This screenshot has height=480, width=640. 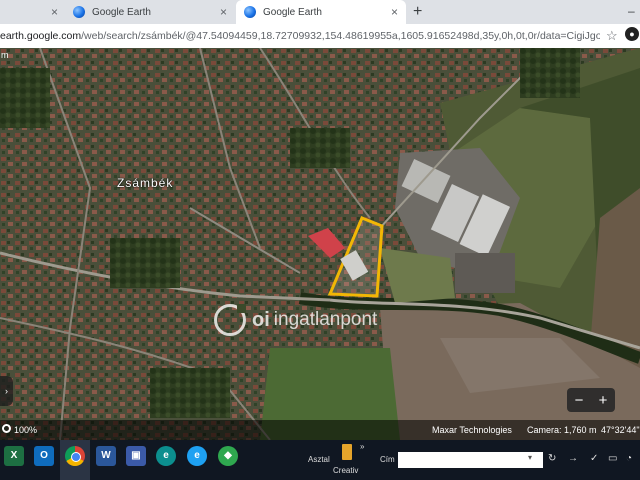 I want to click on outlook-icon: O, so click(x=44, y=456).